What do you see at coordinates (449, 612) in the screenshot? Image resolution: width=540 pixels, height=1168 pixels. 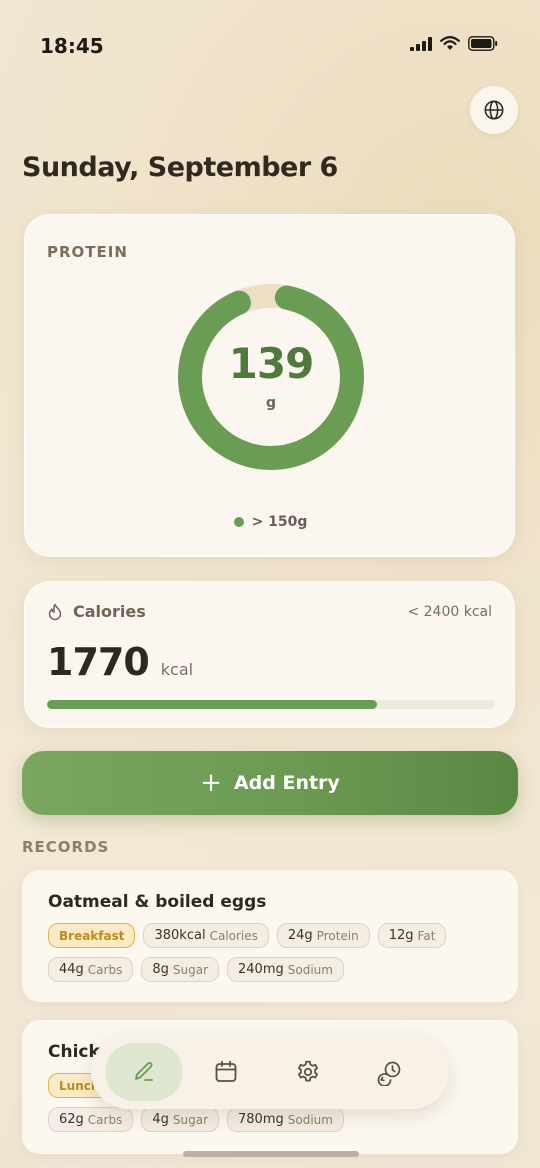 I see `calories-goal: < 2400 kcal` at bounding box center [449, 612].